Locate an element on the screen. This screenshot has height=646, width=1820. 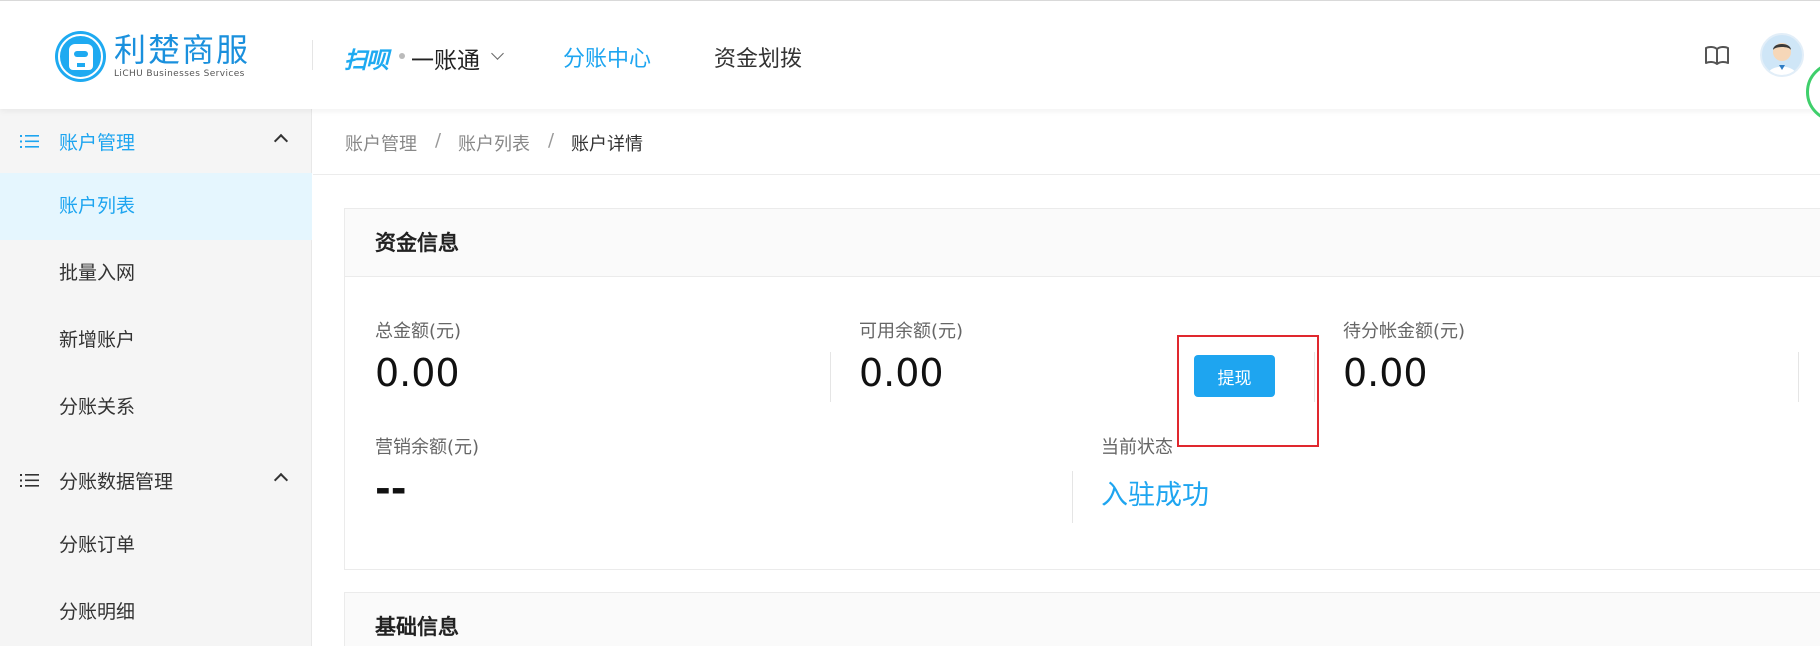
basic-info-card: 基础信息 is located at coordinates (1082, 619).